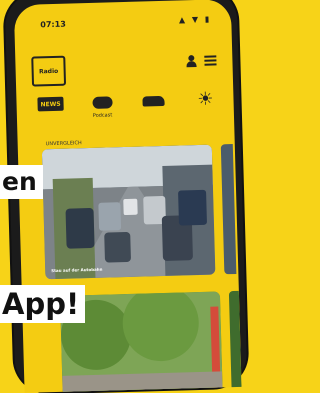  I want to click on category-traffic, so click(154, 106).